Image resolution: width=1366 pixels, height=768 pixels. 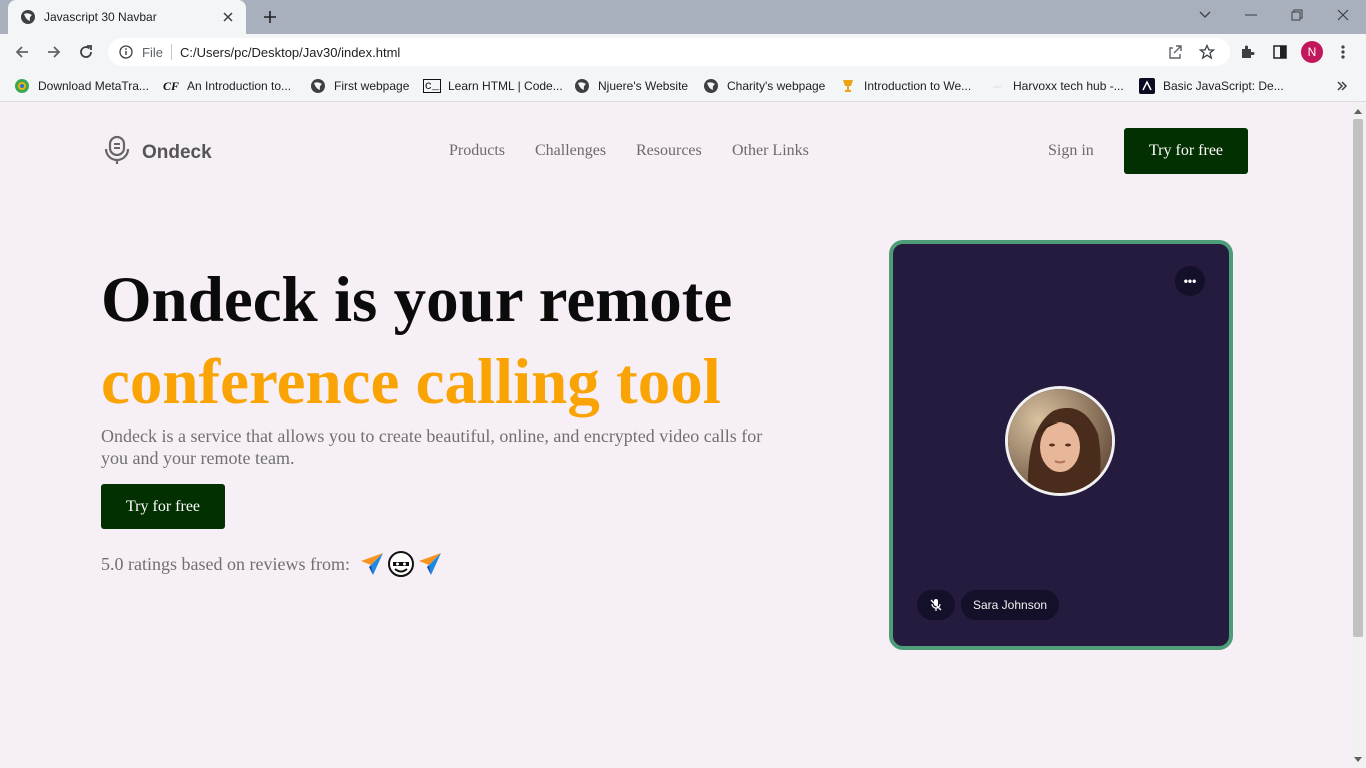 I want to click on header-try-free-button: Try for free, so click(x=1186, y=151).